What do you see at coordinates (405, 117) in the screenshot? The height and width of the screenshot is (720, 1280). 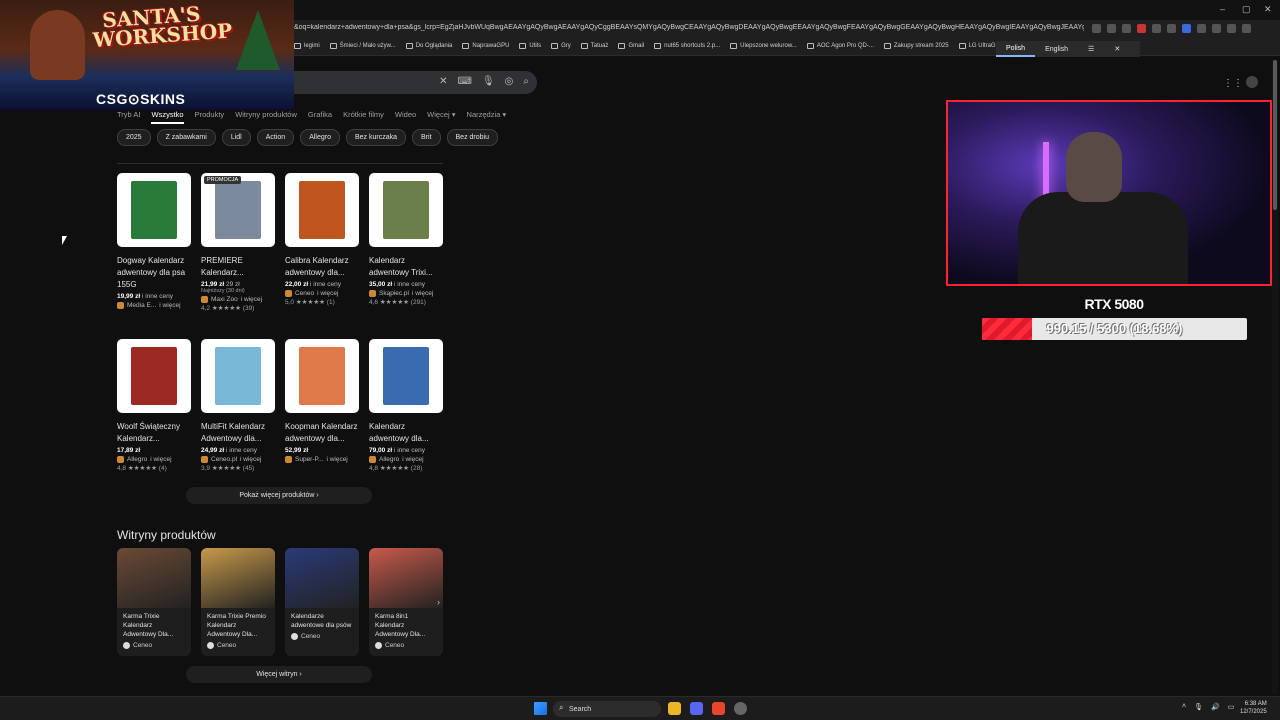 I see `search-tab: Wideo` at bounding box center [405, 117].